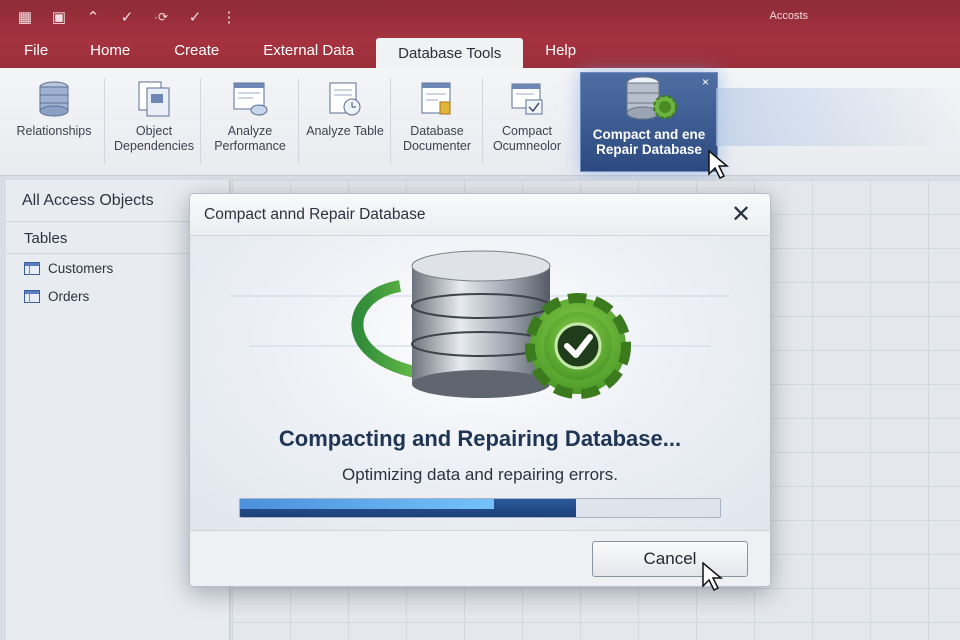  I want to click on close-icon: ×, so click(705, 82).